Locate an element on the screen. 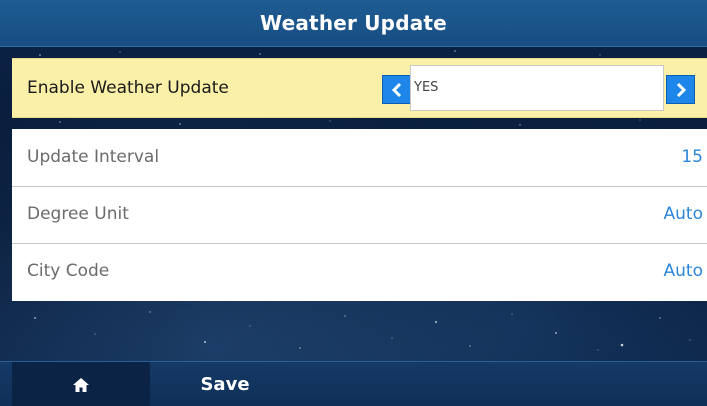 The width and height of the screenshot is (707, 406). degree-unit-label: Degree Unit is located at coordinates (78, 214).